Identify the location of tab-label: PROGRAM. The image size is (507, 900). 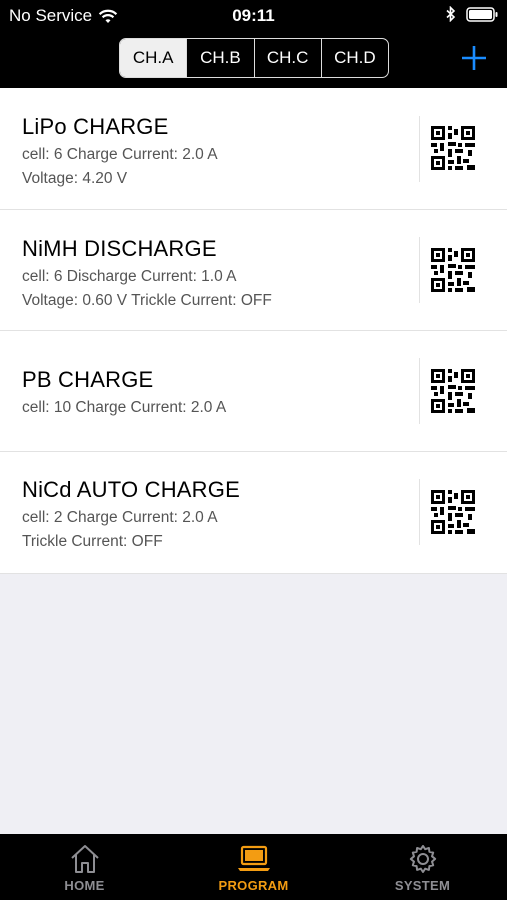
(253, 885).